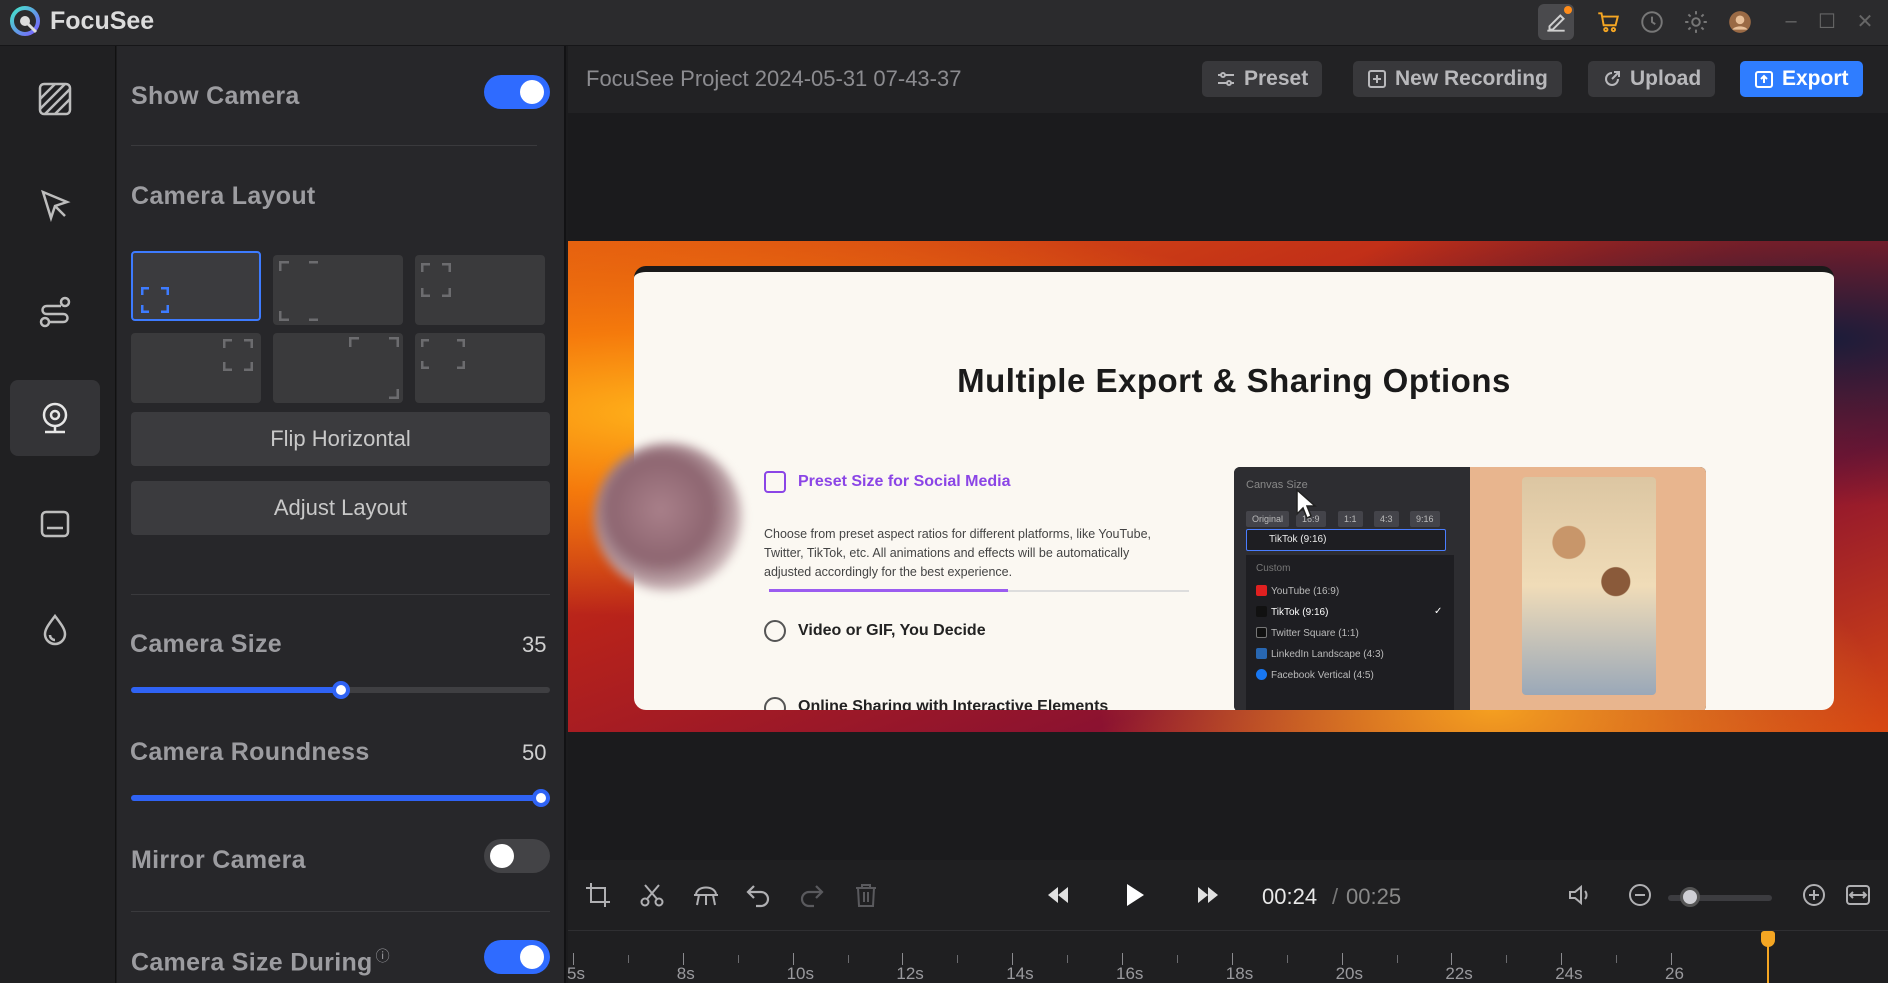  What do you see at coordinates (775, 703) in the screenshot?
I see `share-icon` at bounding box center [775, 703].